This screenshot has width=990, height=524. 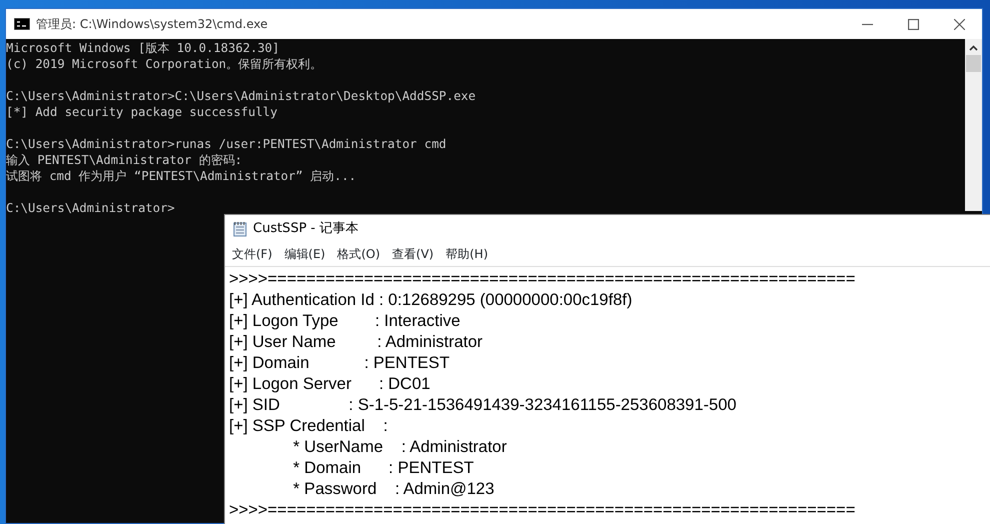 I want to click on console-line: C:\Users\Administrator>runas /user:PENTEST\Administrator cmd, so click(x=227, y=144).